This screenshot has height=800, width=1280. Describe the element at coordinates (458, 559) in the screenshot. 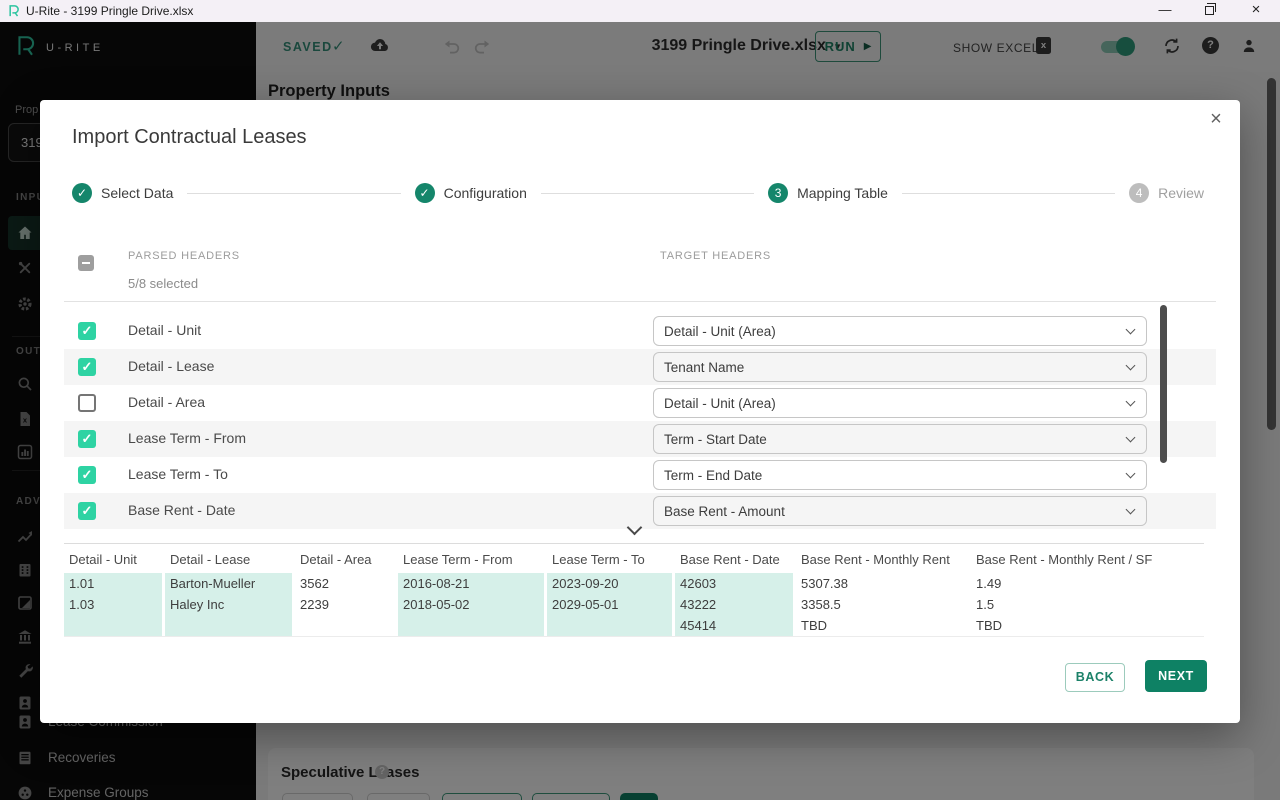

I see `preview-column-header: Lease Term - From` at that location.